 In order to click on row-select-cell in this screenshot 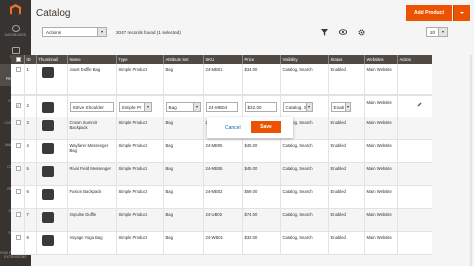, I will do `click(18, 79)`.